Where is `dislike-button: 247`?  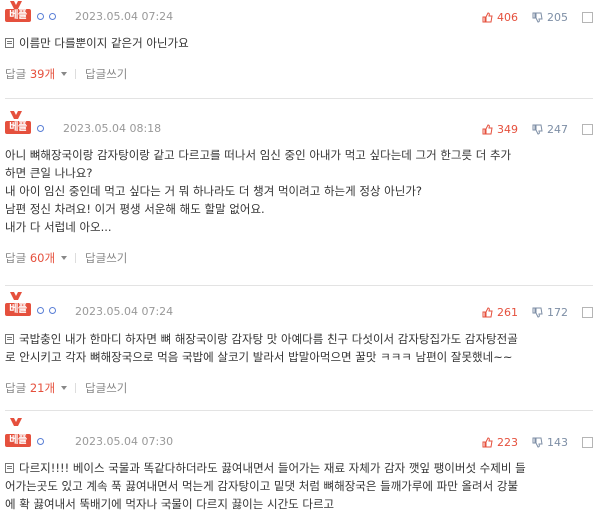
dislike-button: 247 is located at coordinates (550, 129).